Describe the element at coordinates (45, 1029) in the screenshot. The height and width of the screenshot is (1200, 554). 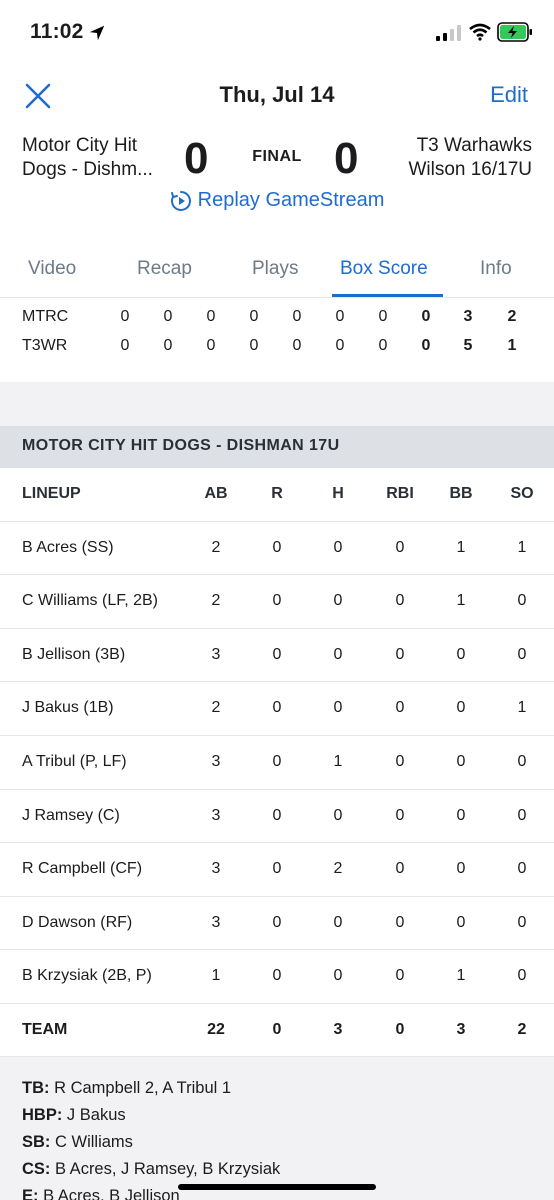
I see `player-name: TEAM` at that location.